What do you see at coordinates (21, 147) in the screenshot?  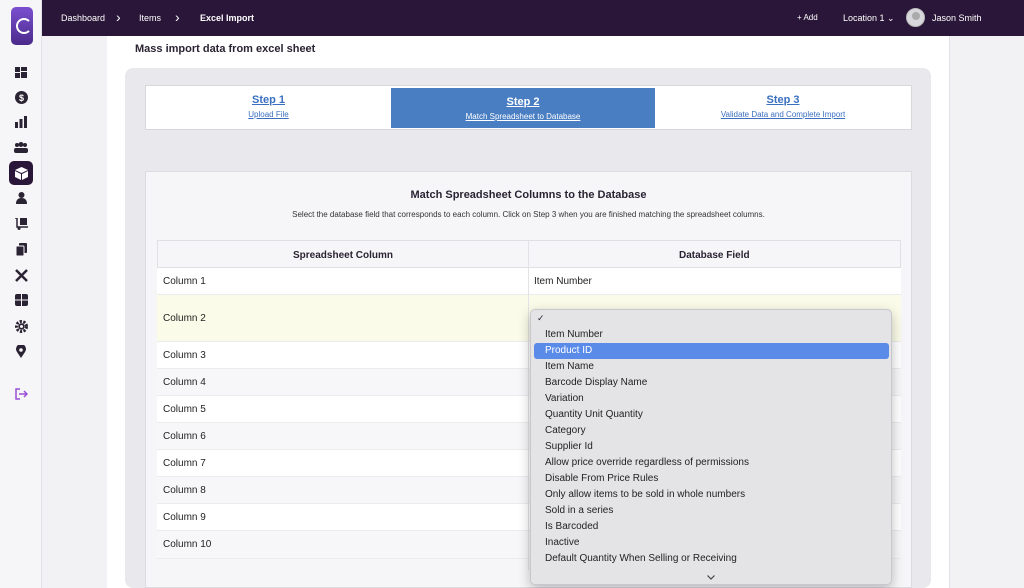 I see `people-icon` at bounding box center [21, 147].